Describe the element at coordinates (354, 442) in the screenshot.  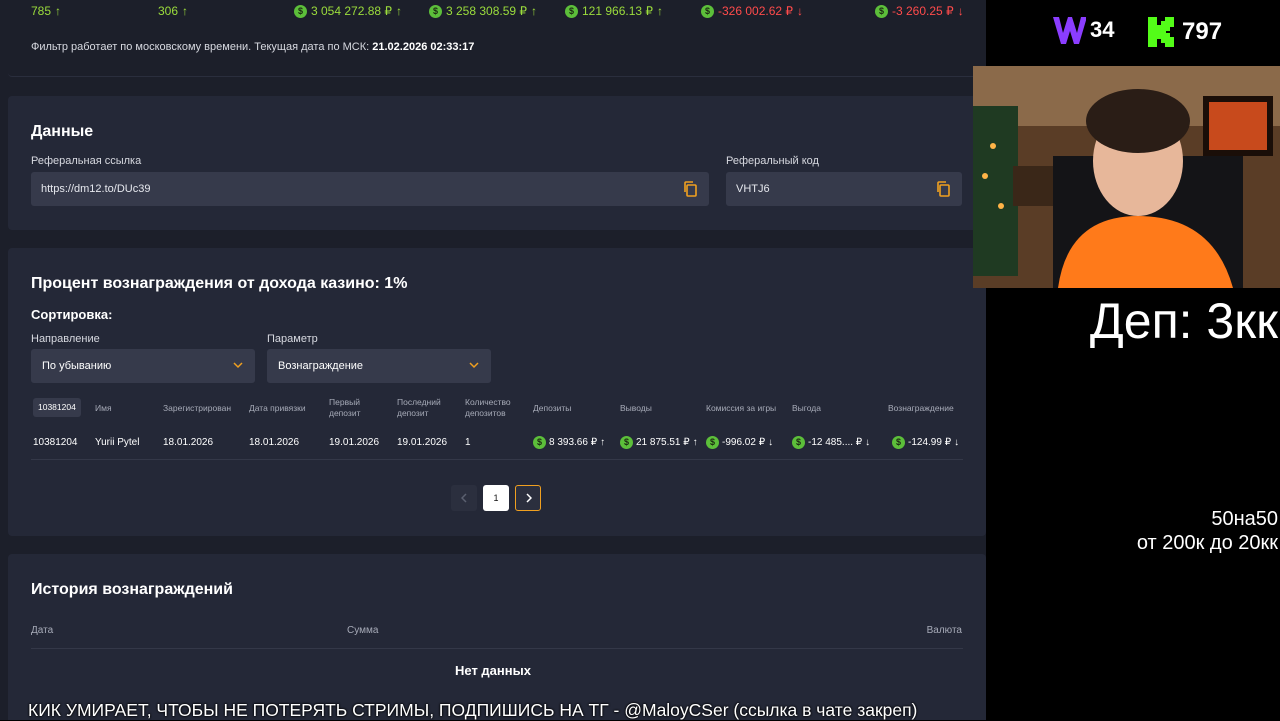
I see `cell-first-deposit: 19.01.2026` at that location.